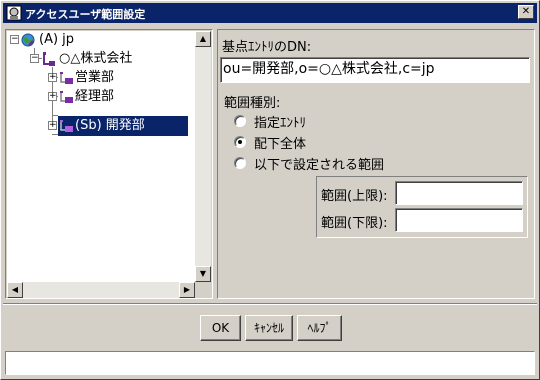  I want to click on tree-node-accounting: + 経理部, so click(101, 97).